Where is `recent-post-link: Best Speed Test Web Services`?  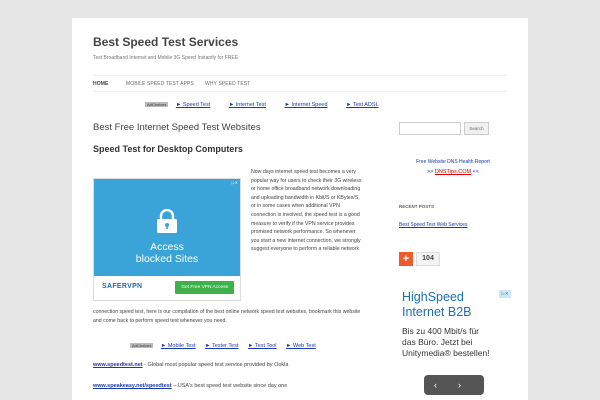
recent-post-link: Best Speed Test Web Services is located at coordinates (433, 225).